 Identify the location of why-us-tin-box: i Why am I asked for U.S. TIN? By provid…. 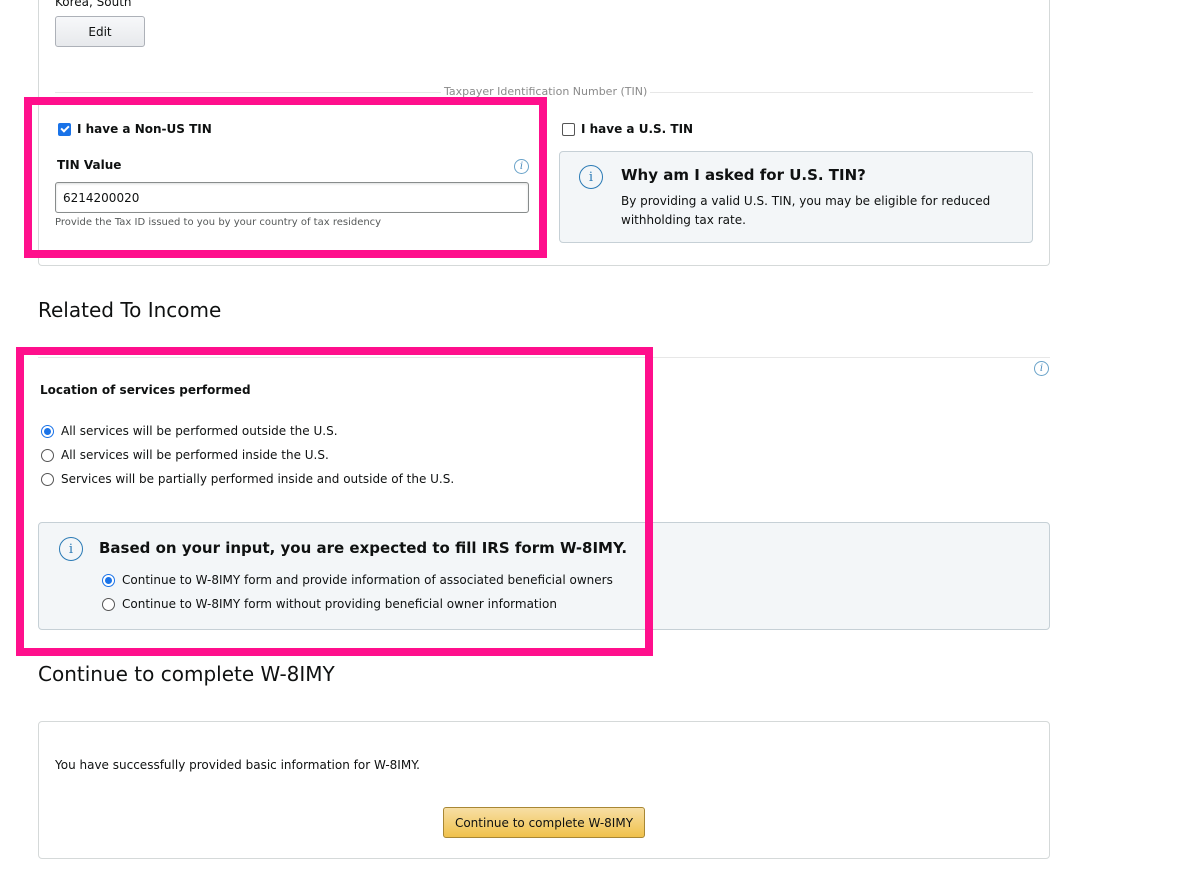
(796, 197).